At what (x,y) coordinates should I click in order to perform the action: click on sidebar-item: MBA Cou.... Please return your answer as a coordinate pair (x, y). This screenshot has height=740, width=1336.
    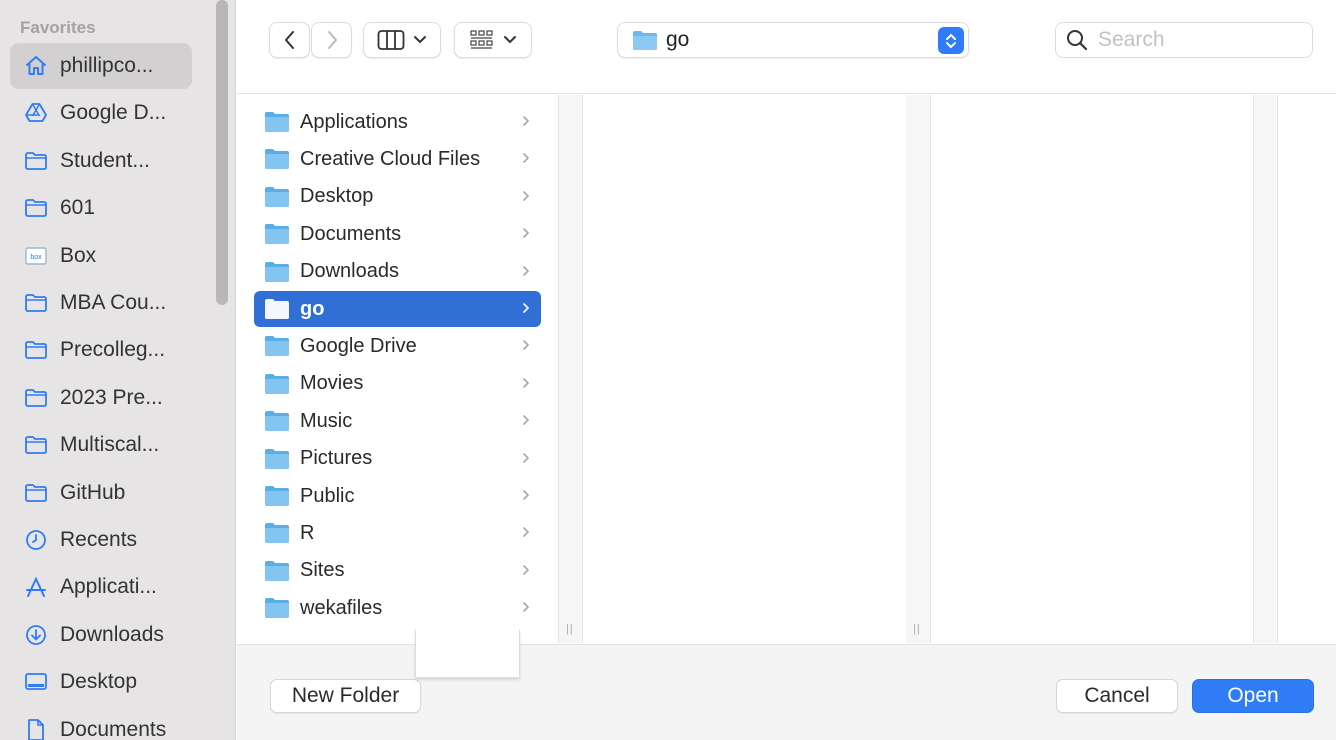
    Looking at the image, I should click on (101, 303).